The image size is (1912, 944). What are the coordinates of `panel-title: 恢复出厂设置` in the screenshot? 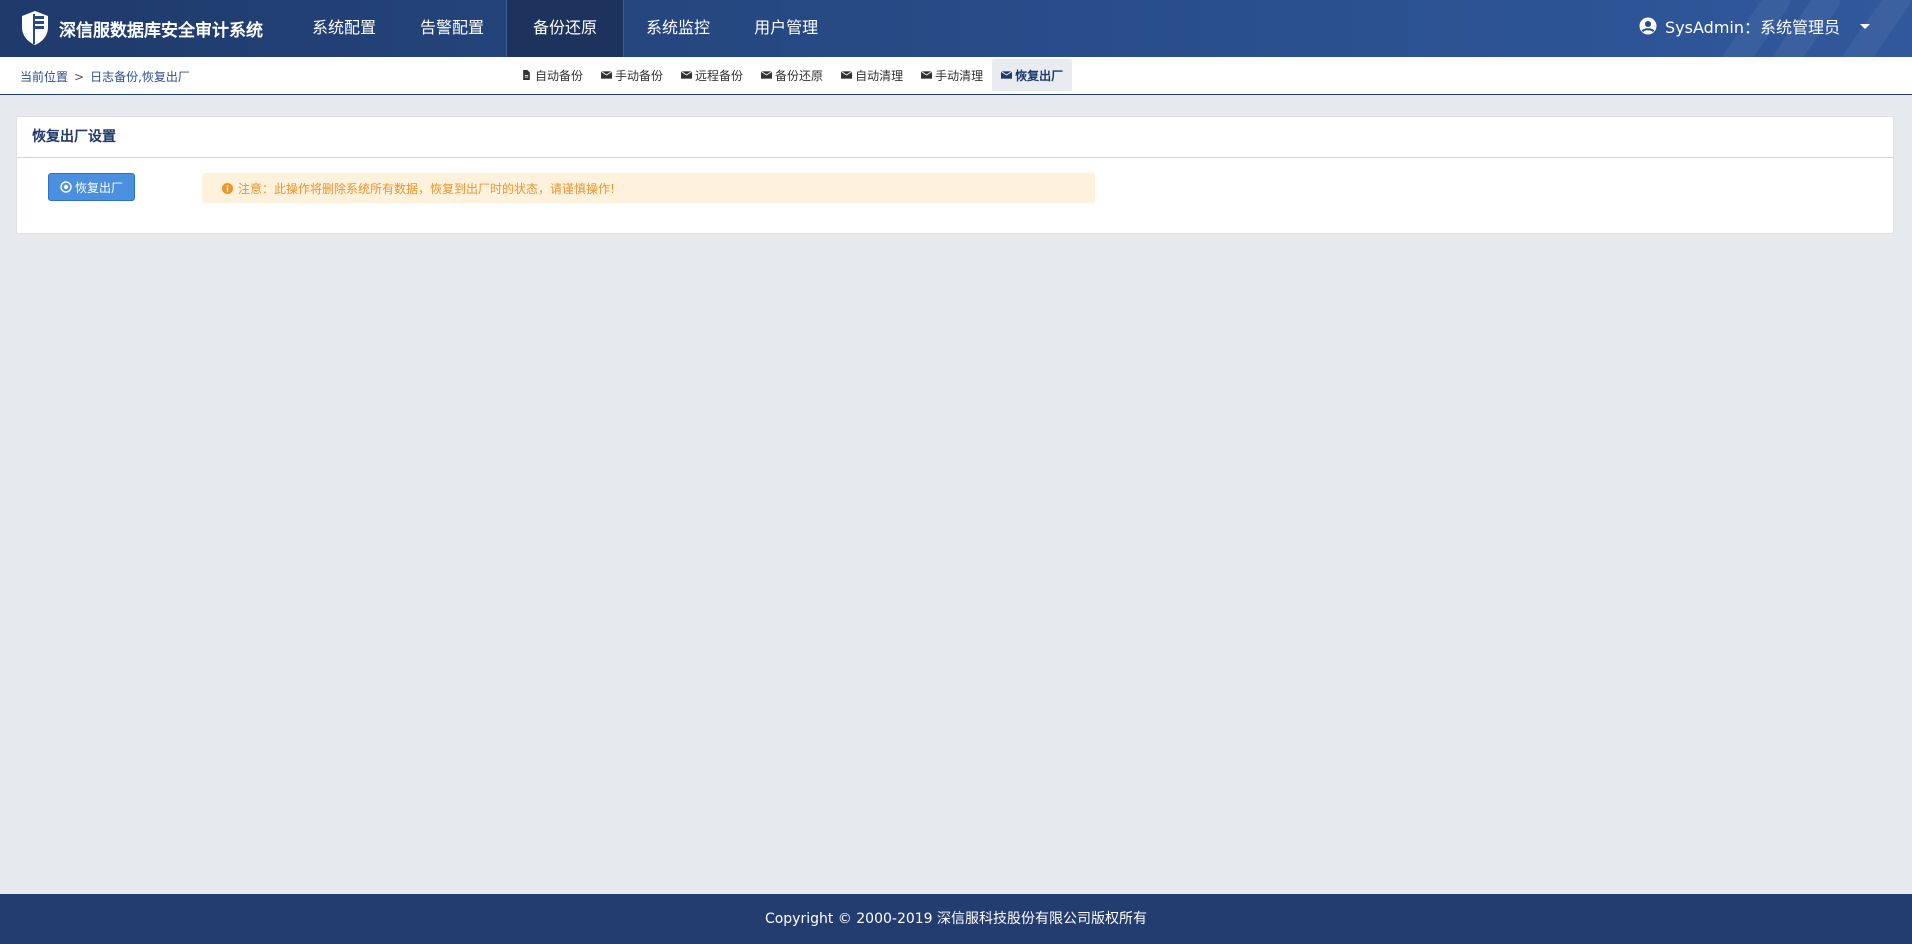 It's located at (955, 137).